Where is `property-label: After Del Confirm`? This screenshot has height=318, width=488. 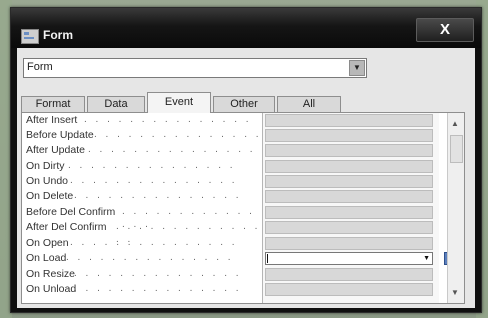 property-label: After Del Confirm is located at coordinates (66, 227).